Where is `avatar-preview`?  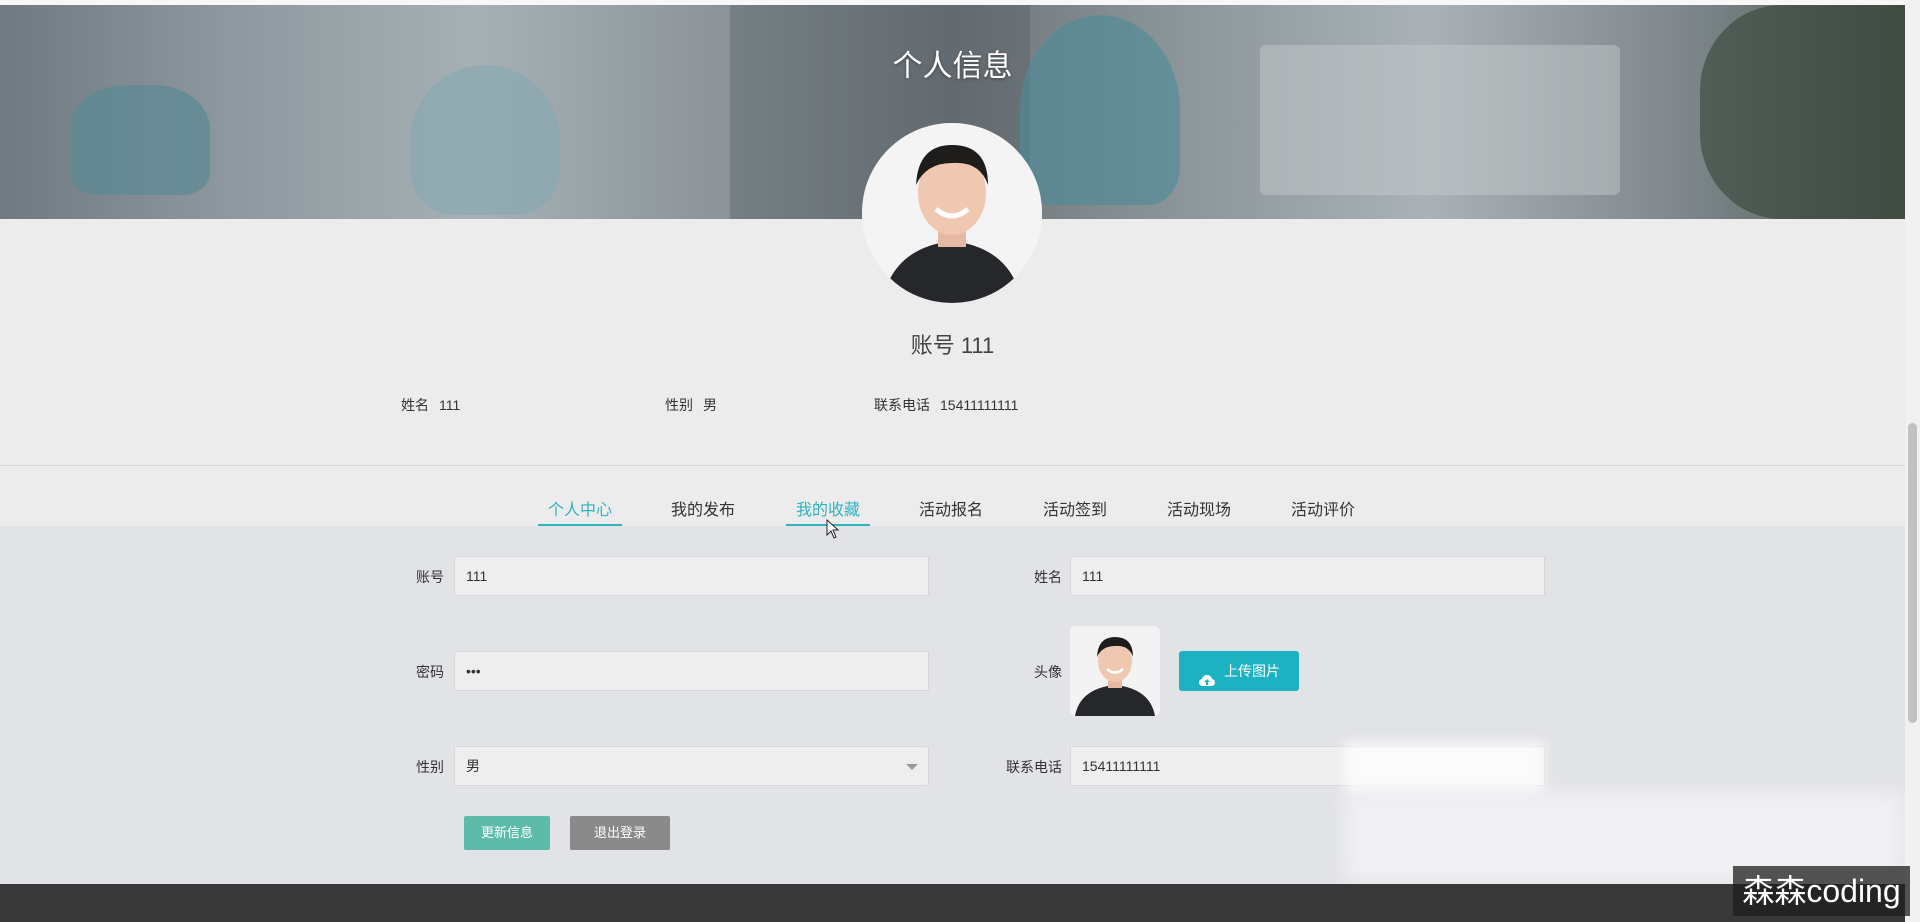
avatar-preview is located at coordinates (1115, 671).